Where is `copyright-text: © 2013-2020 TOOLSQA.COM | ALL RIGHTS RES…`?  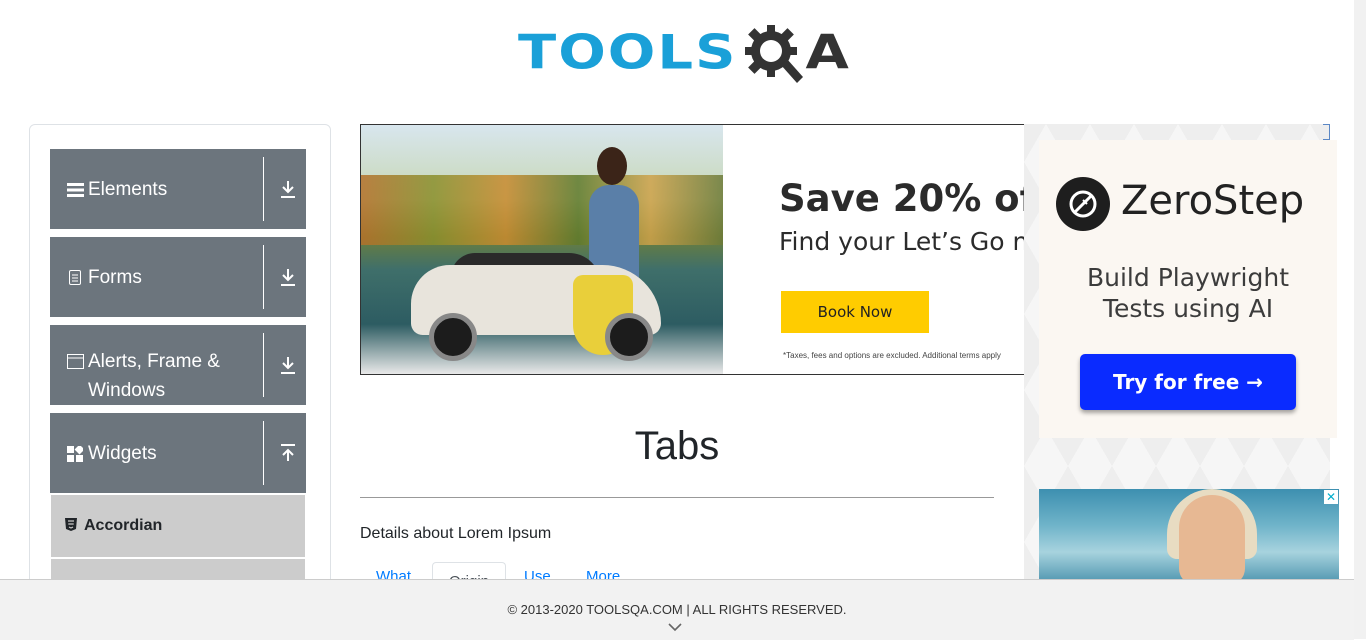 copyright-text: © 2013-2020 TOOLSQA.COM | ALL RIGHTS RES… is located at coordinates (677, 609).